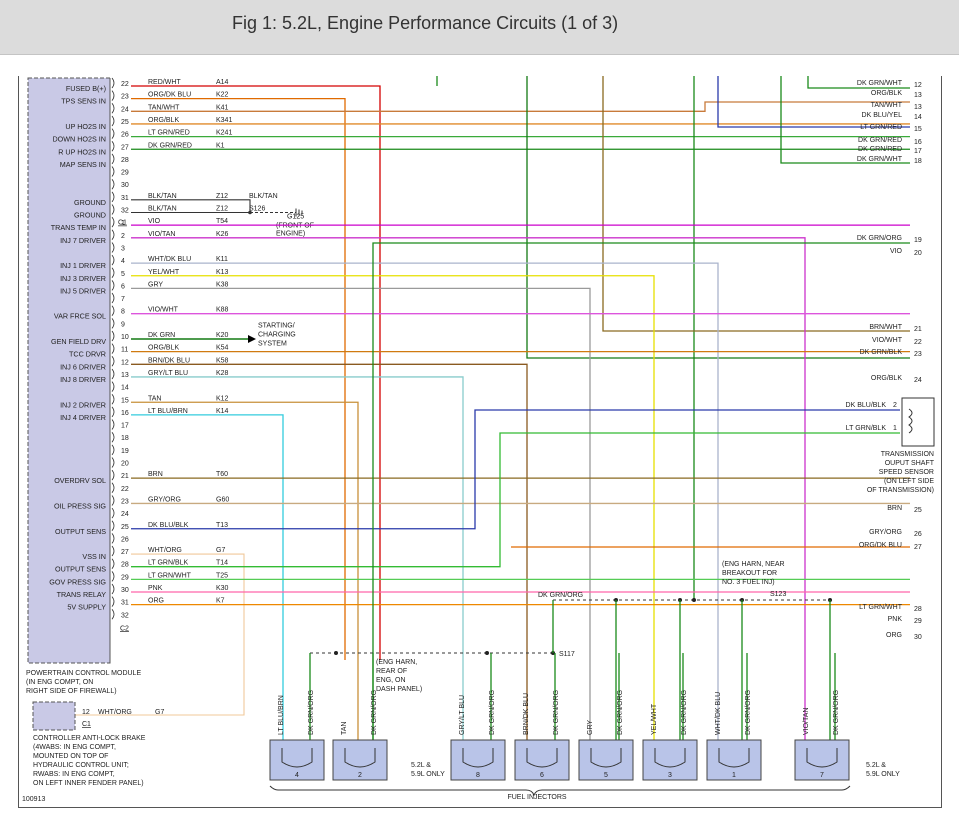 Image resolution: width=959 pixels, height=825 pixels. Describe the element at coordinates (822, 775) in the screenshot. I see `injector-number: 7` at that location.